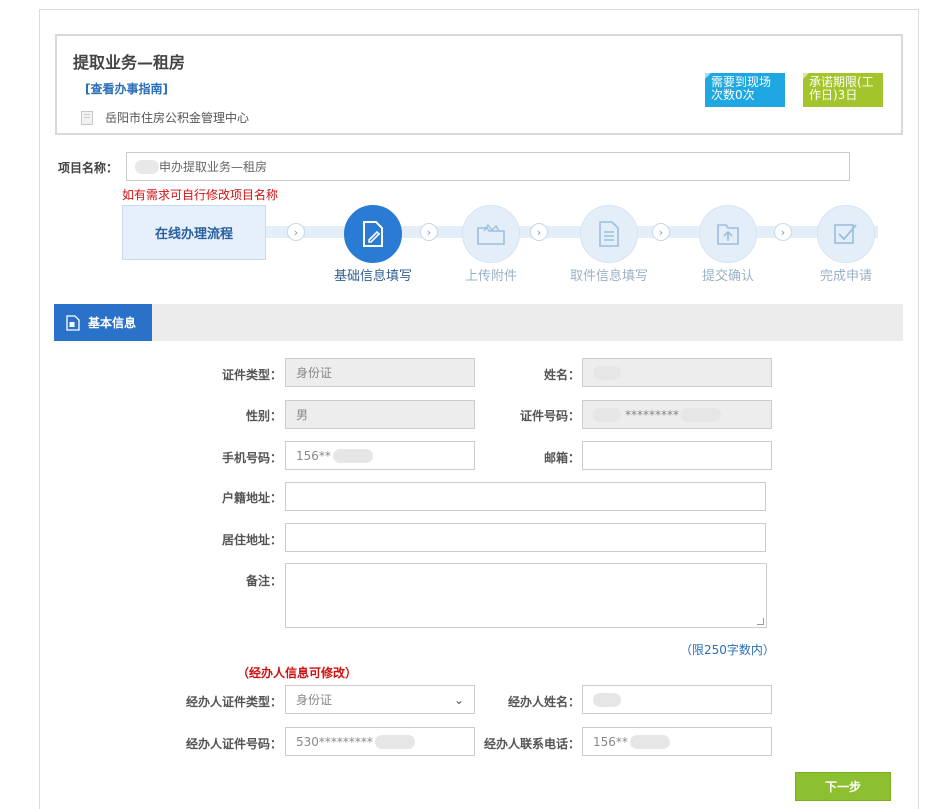 The height and width of the screenshot is (809, 950). What do you see at coordinates (843, 786) in the screenshot?
I see `next-step-button: 下一步` at bounding box center [843, 786].